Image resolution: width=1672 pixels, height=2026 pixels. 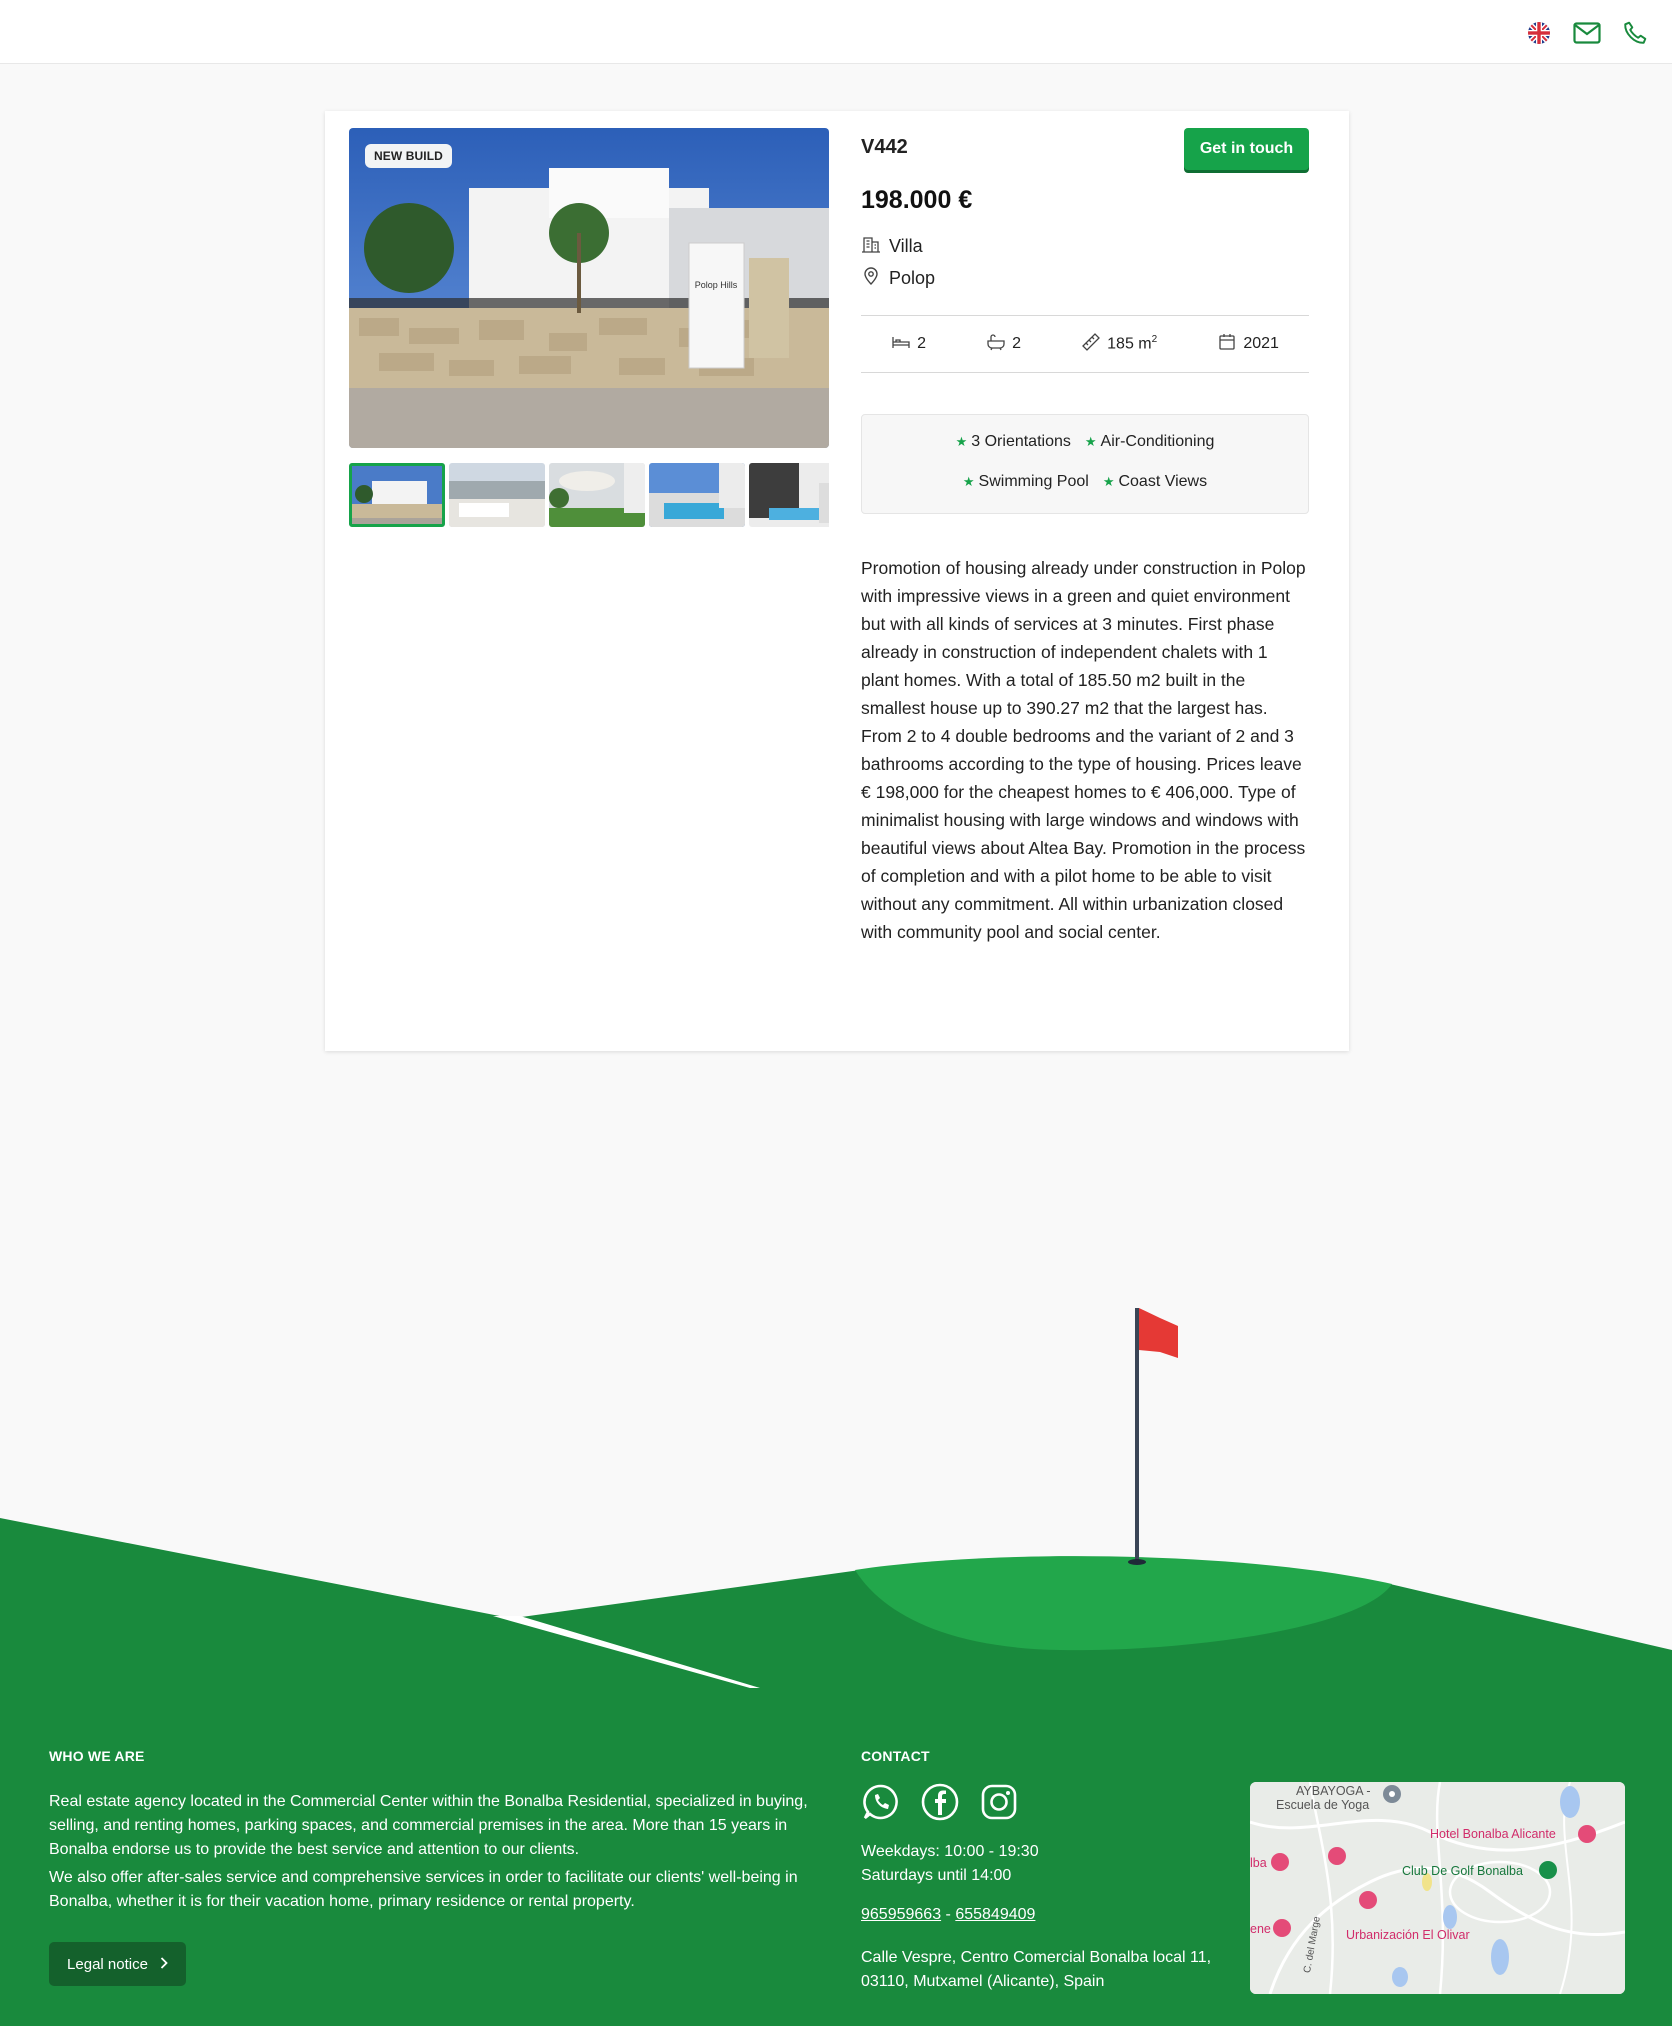 What do you see at coordinates (1013, 441) in the screenshot?
I see `feature-item: ★ 3 Orientations` at bounding box center [1013, 441].